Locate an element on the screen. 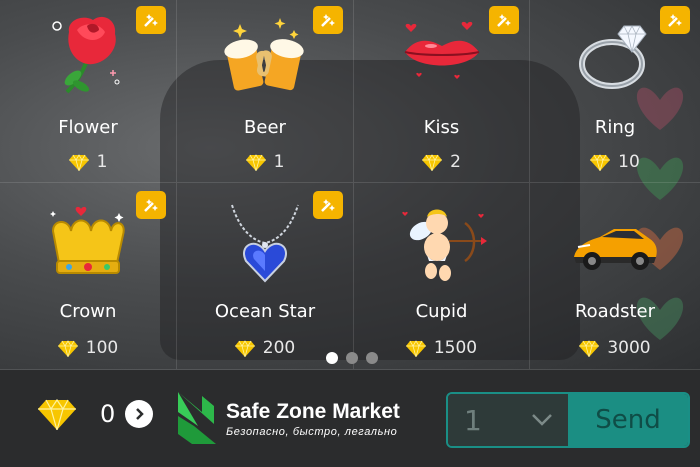 Image resolution: width=700 pixels, height=467 pixels. gift-price: 3000 is located at coordinates (615, 348).